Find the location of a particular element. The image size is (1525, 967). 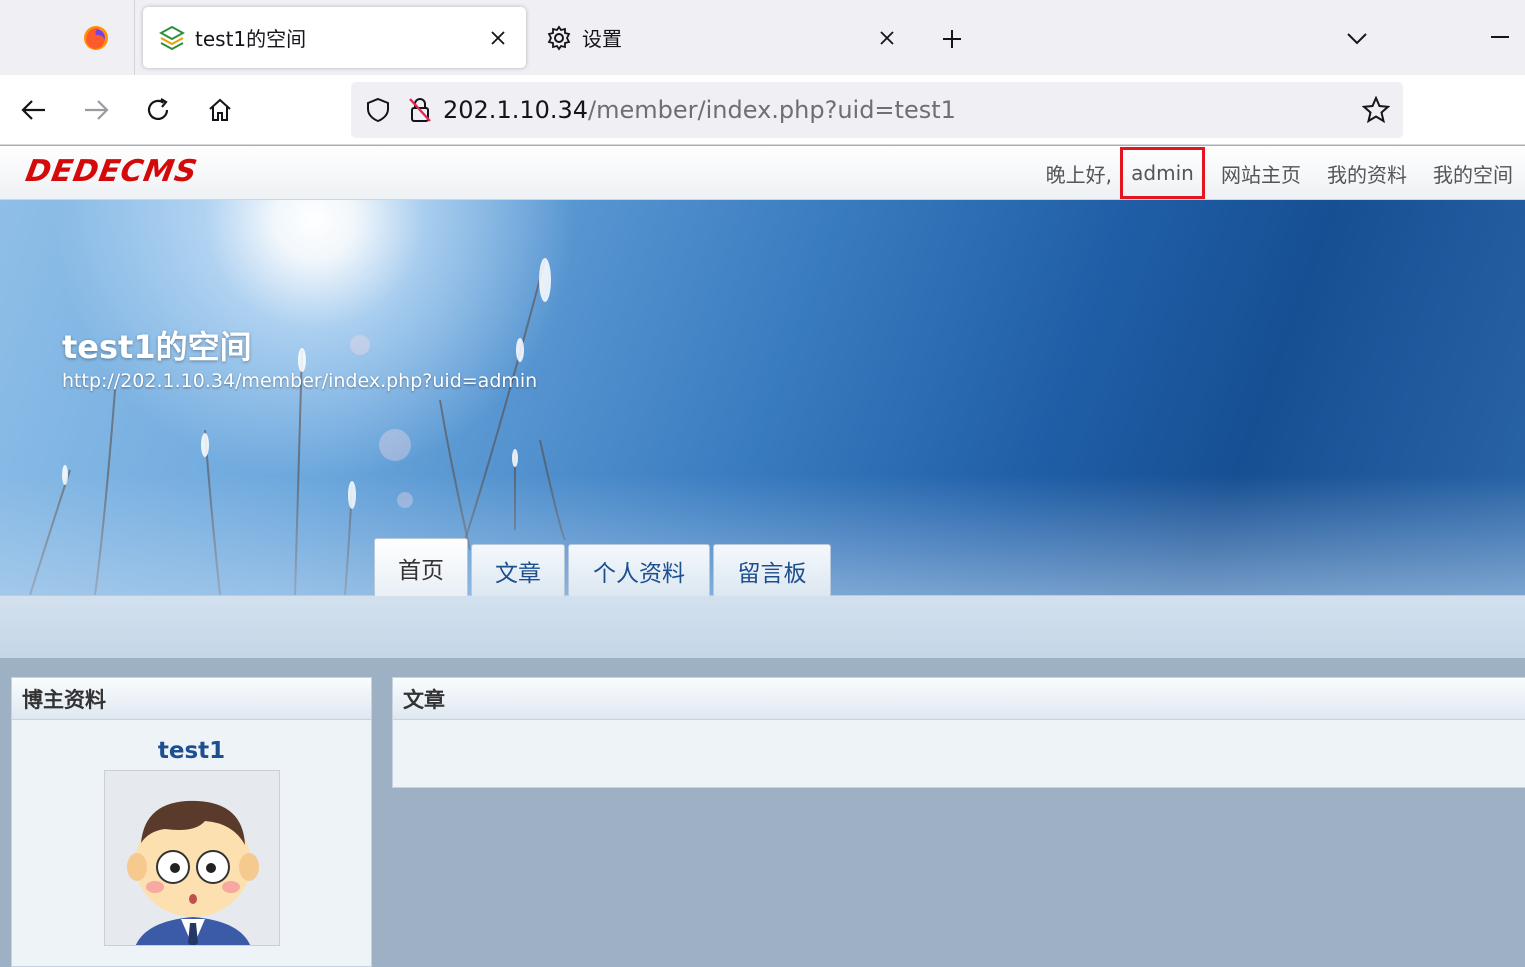

space-title: test1的空间 is located at coordinates (157, 347).